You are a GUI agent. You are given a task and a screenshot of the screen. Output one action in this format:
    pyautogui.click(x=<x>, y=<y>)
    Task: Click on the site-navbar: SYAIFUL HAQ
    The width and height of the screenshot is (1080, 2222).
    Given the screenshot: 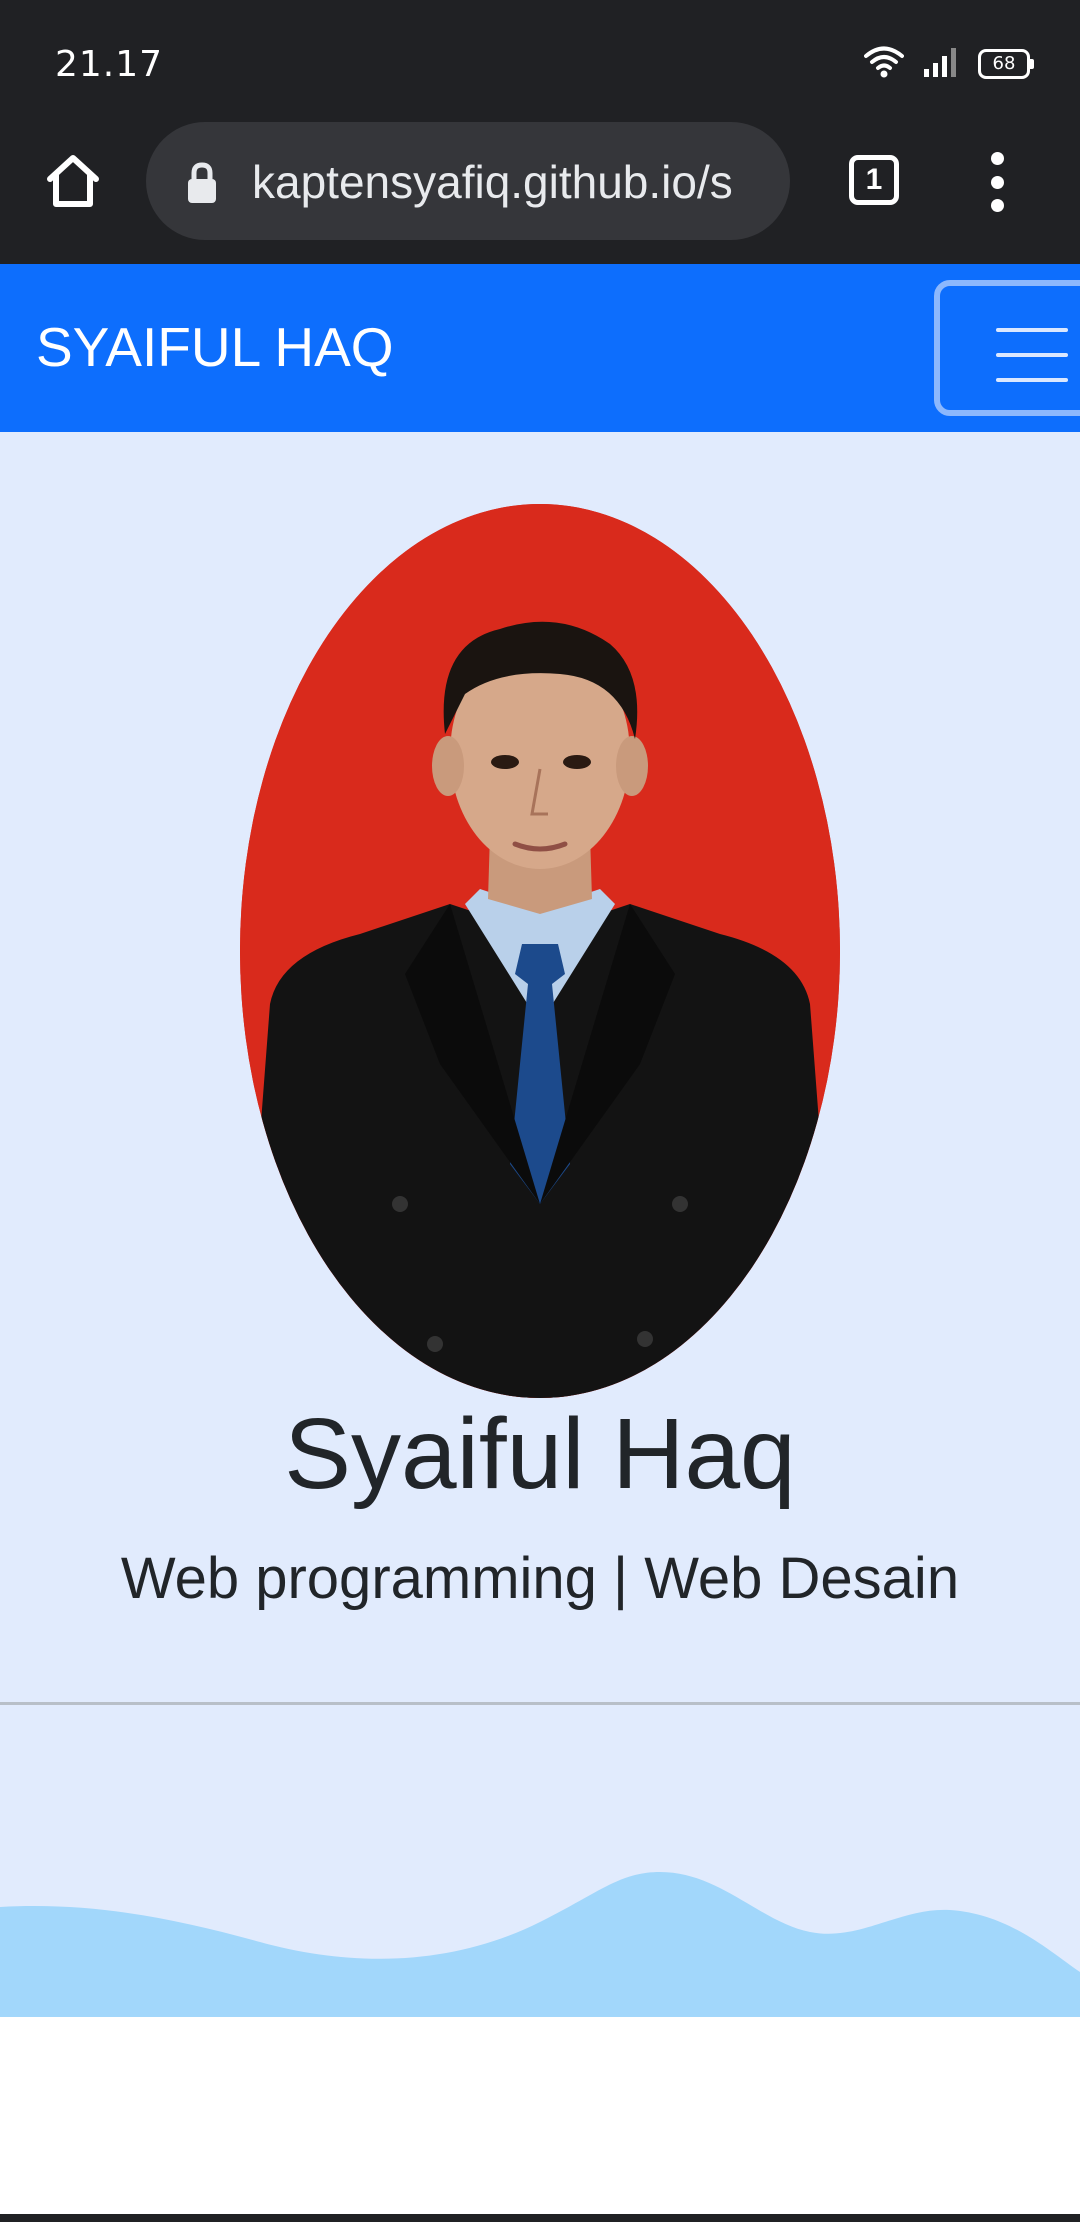 What is the action you would take?
    pyautogui.click(x=540, y=348)
    